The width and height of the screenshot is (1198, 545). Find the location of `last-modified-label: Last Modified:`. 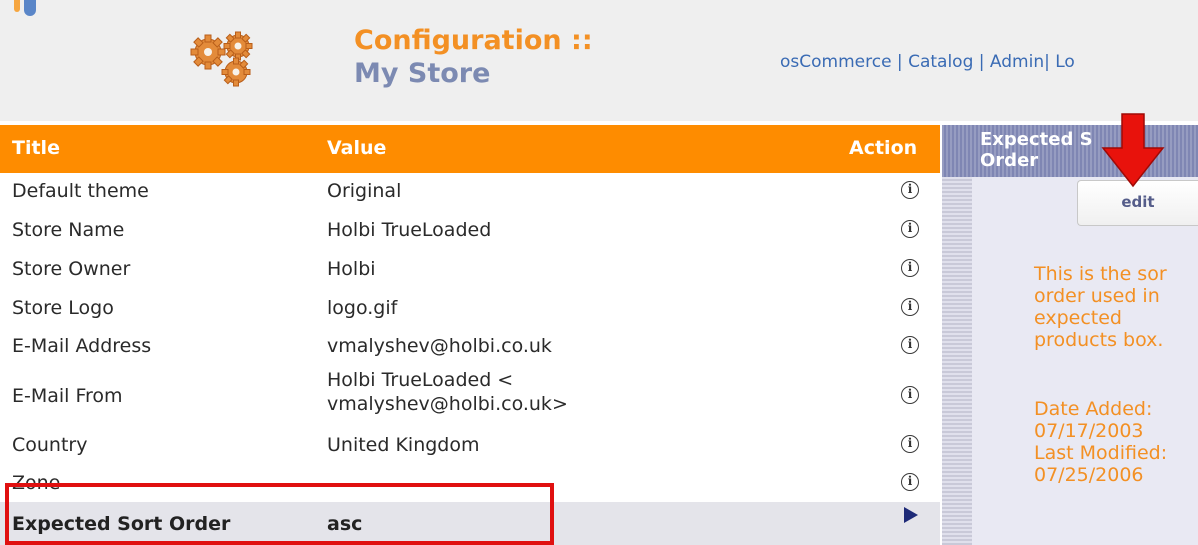

last-modified-label: Last Modified: is located at coordinates (1101, 453).